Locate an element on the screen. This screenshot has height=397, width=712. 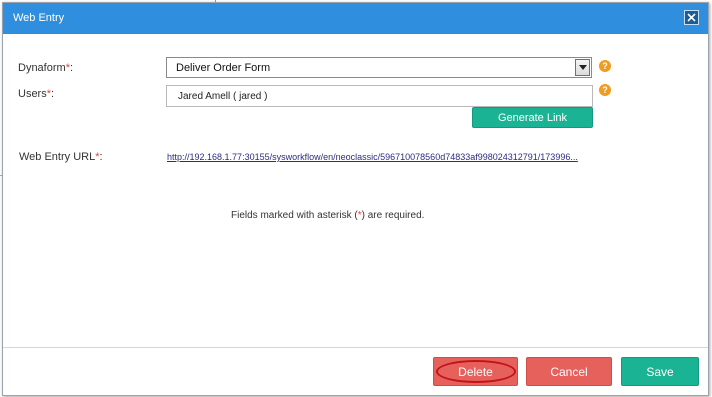
dynaform-label: Dynaform*: is located at coordinates (45, 68).